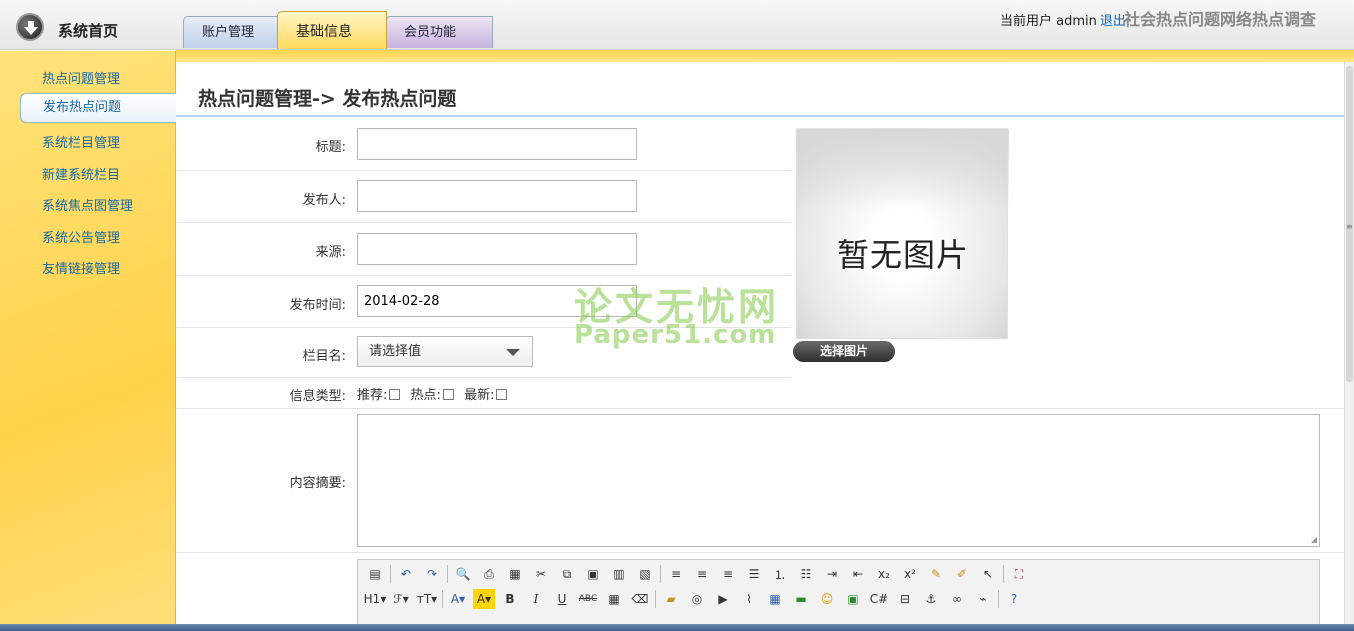  Describe the element at coordinates (614, 599) in the screenshot. I see `horizontal-rule-icon: ▦` at that location.